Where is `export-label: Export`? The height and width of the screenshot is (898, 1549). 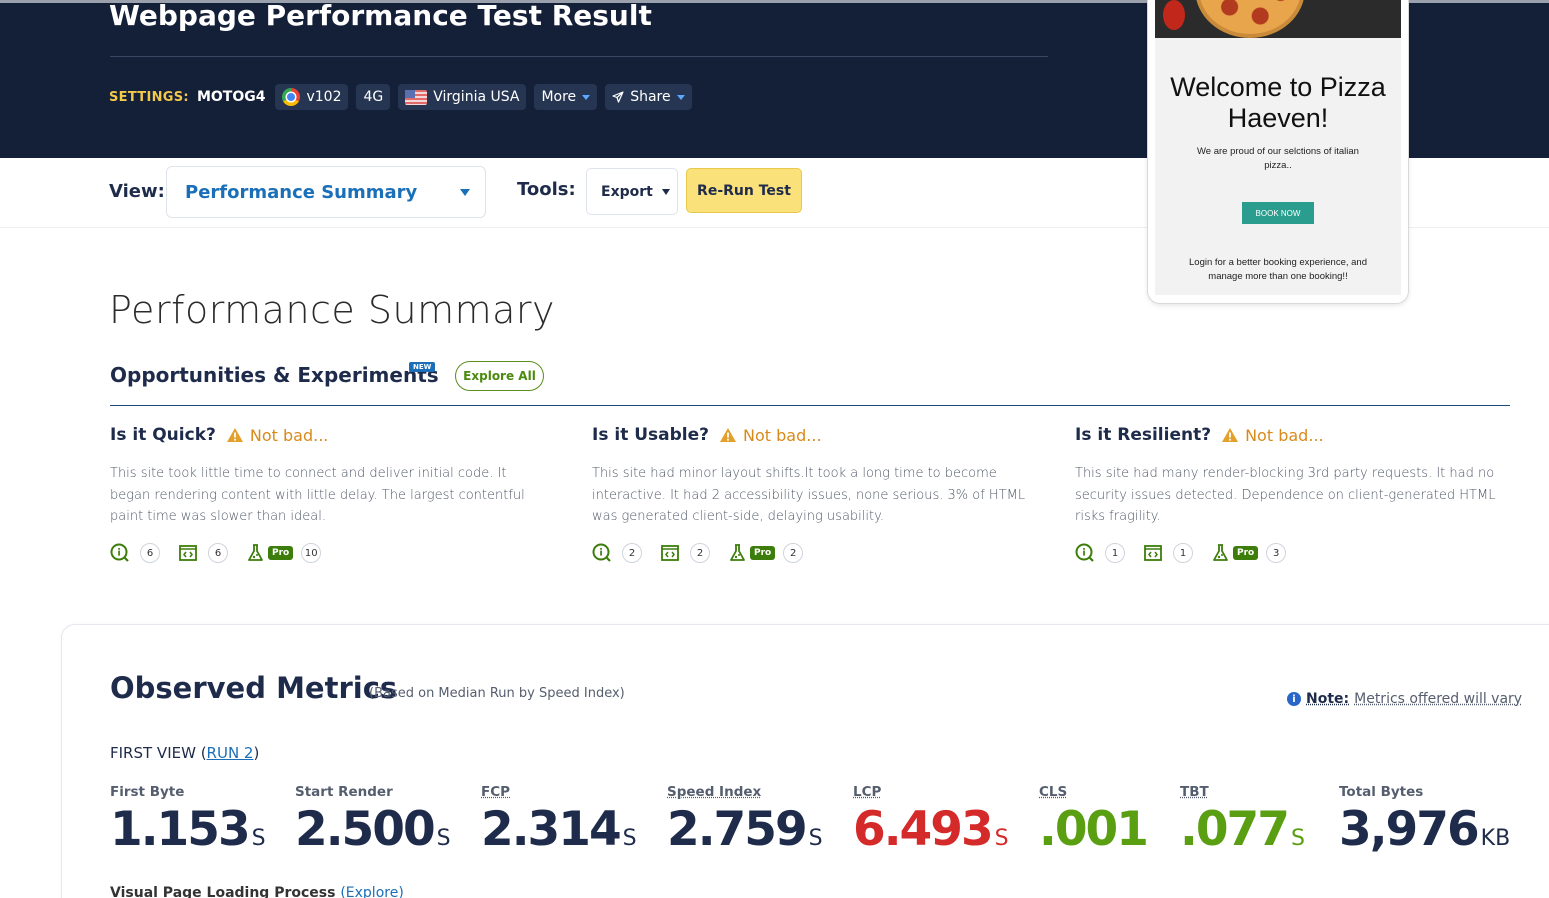 export-label: Export is located at coordinates (627, 191).